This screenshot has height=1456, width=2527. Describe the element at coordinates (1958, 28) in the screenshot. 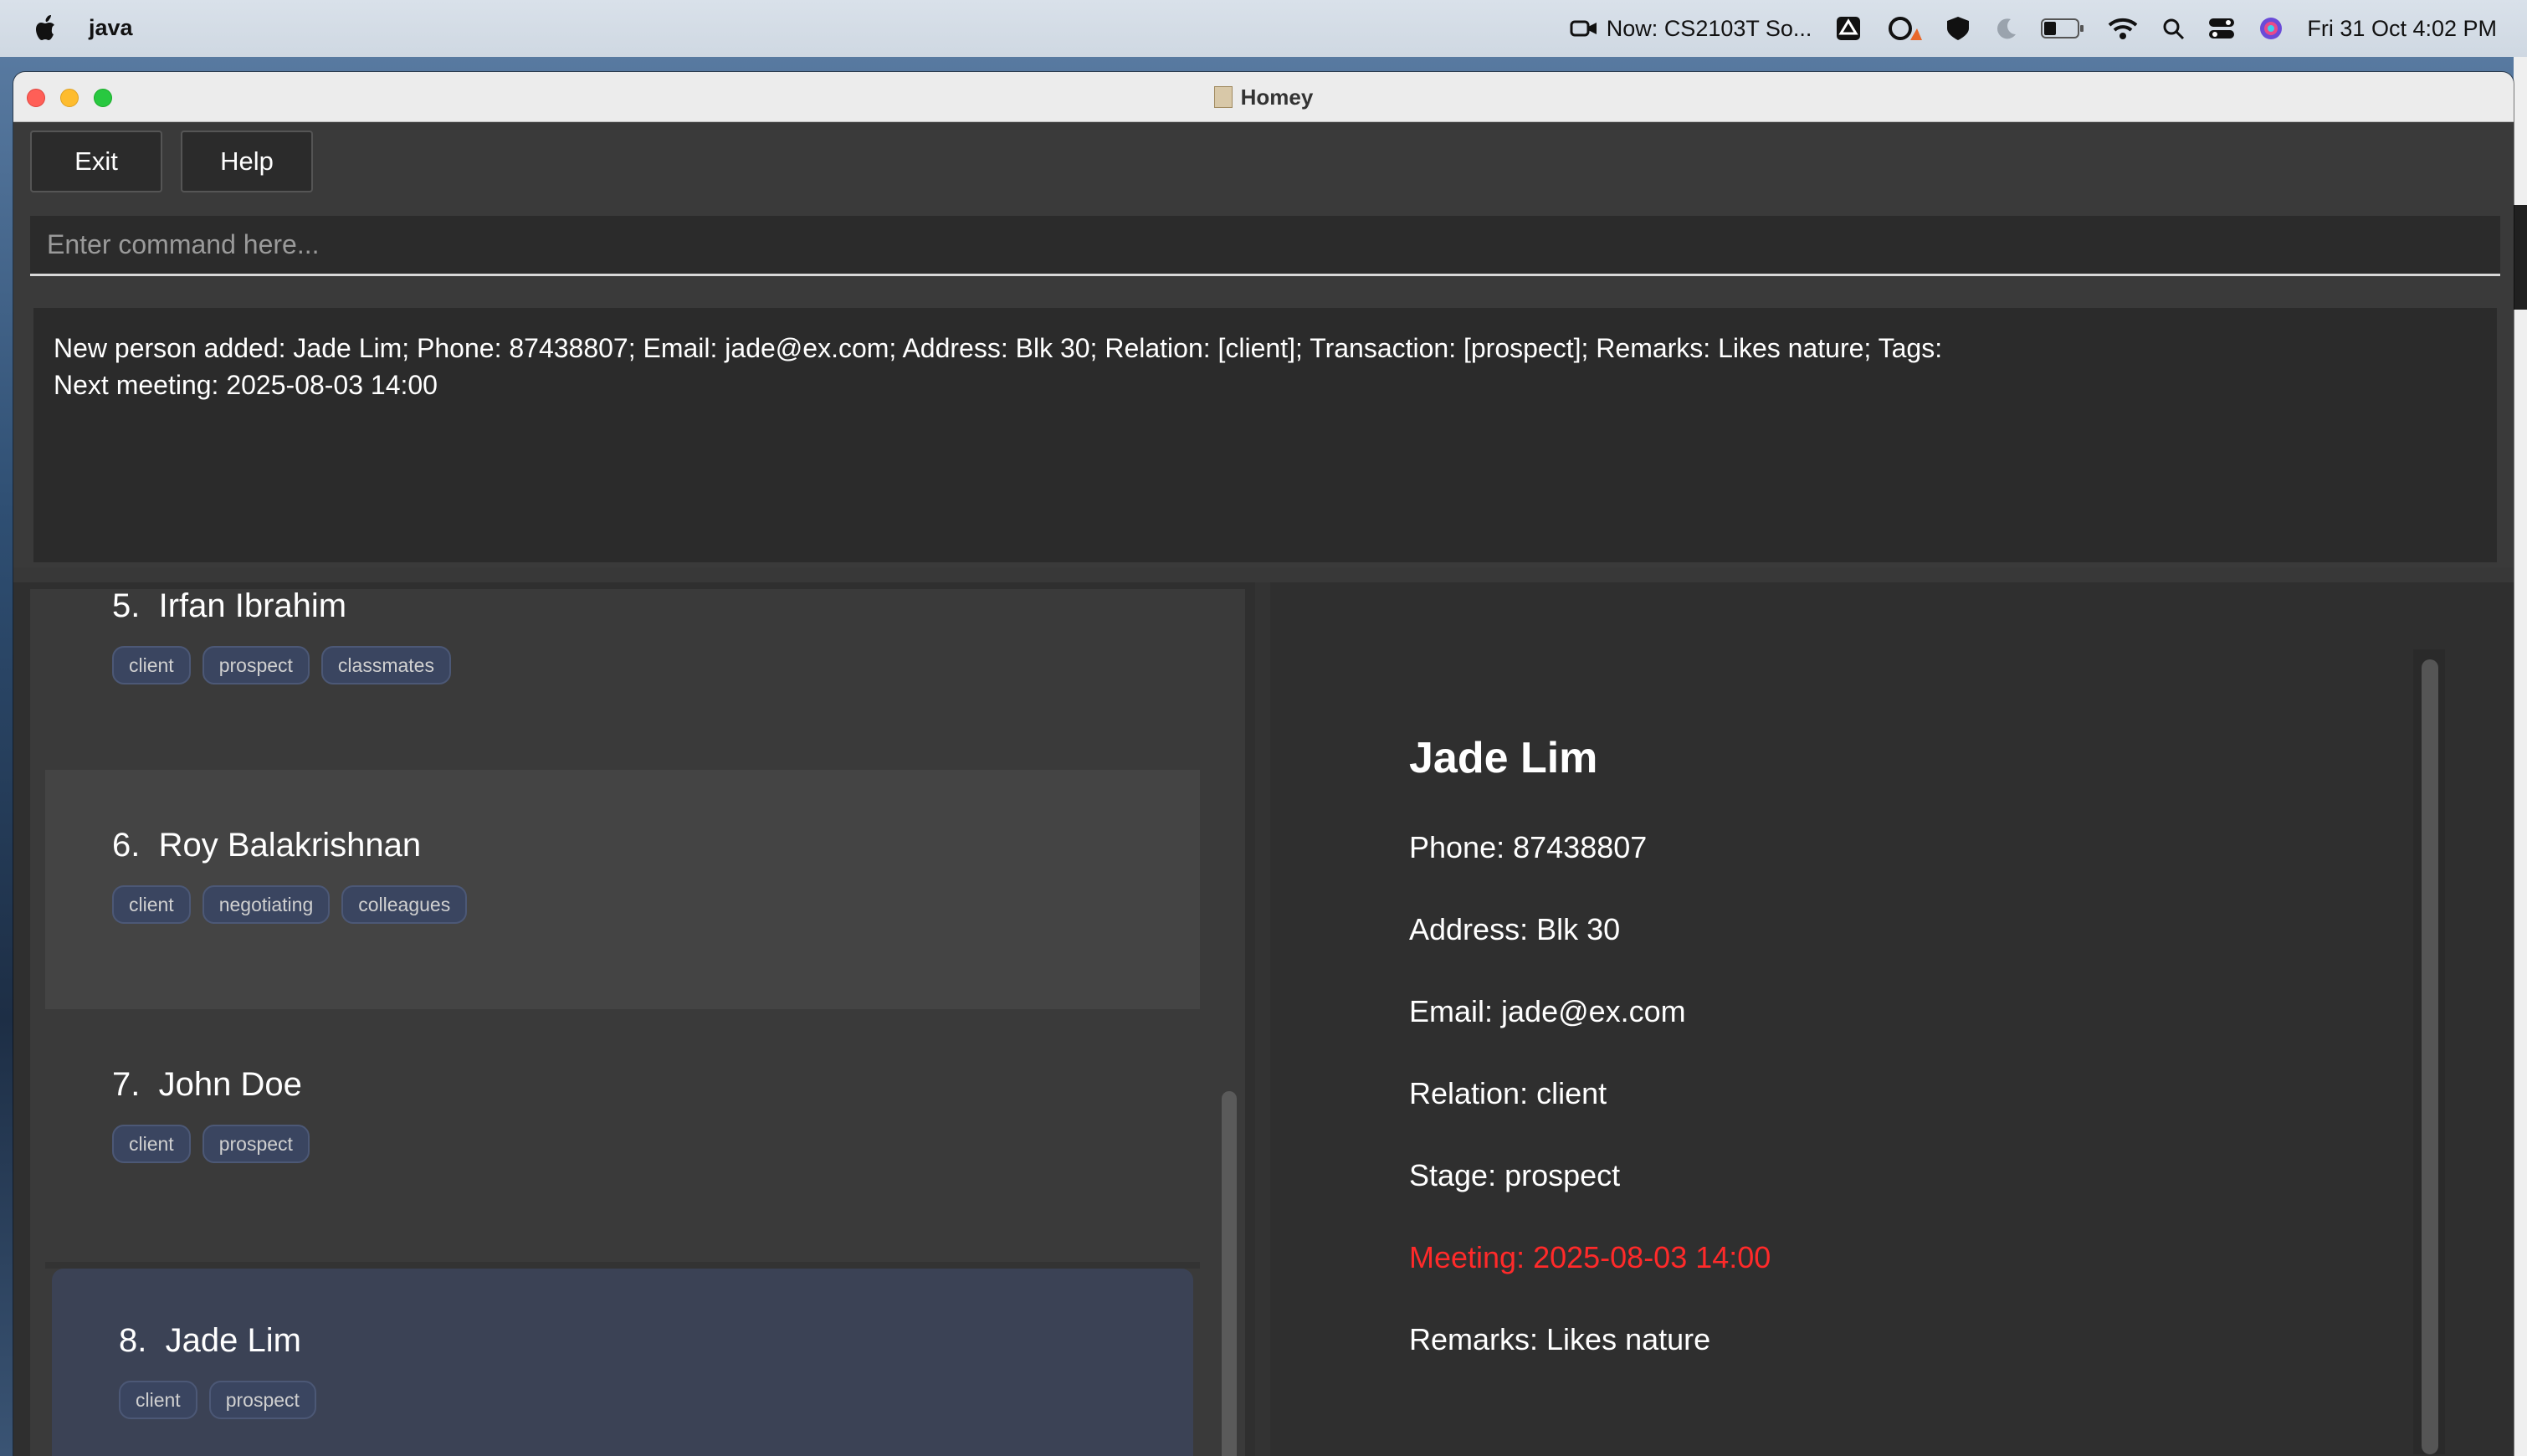

I see `vpn-shield-icon` at that location.